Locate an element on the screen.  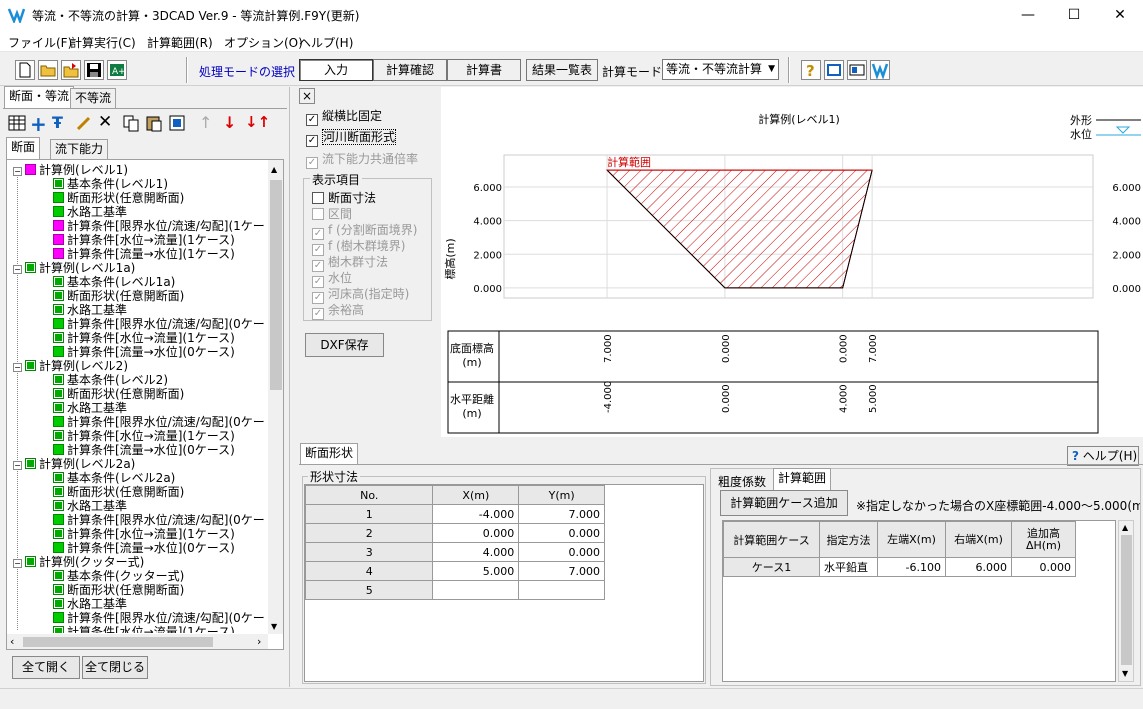
open-folder-icon is located at coordinates (71, 70).